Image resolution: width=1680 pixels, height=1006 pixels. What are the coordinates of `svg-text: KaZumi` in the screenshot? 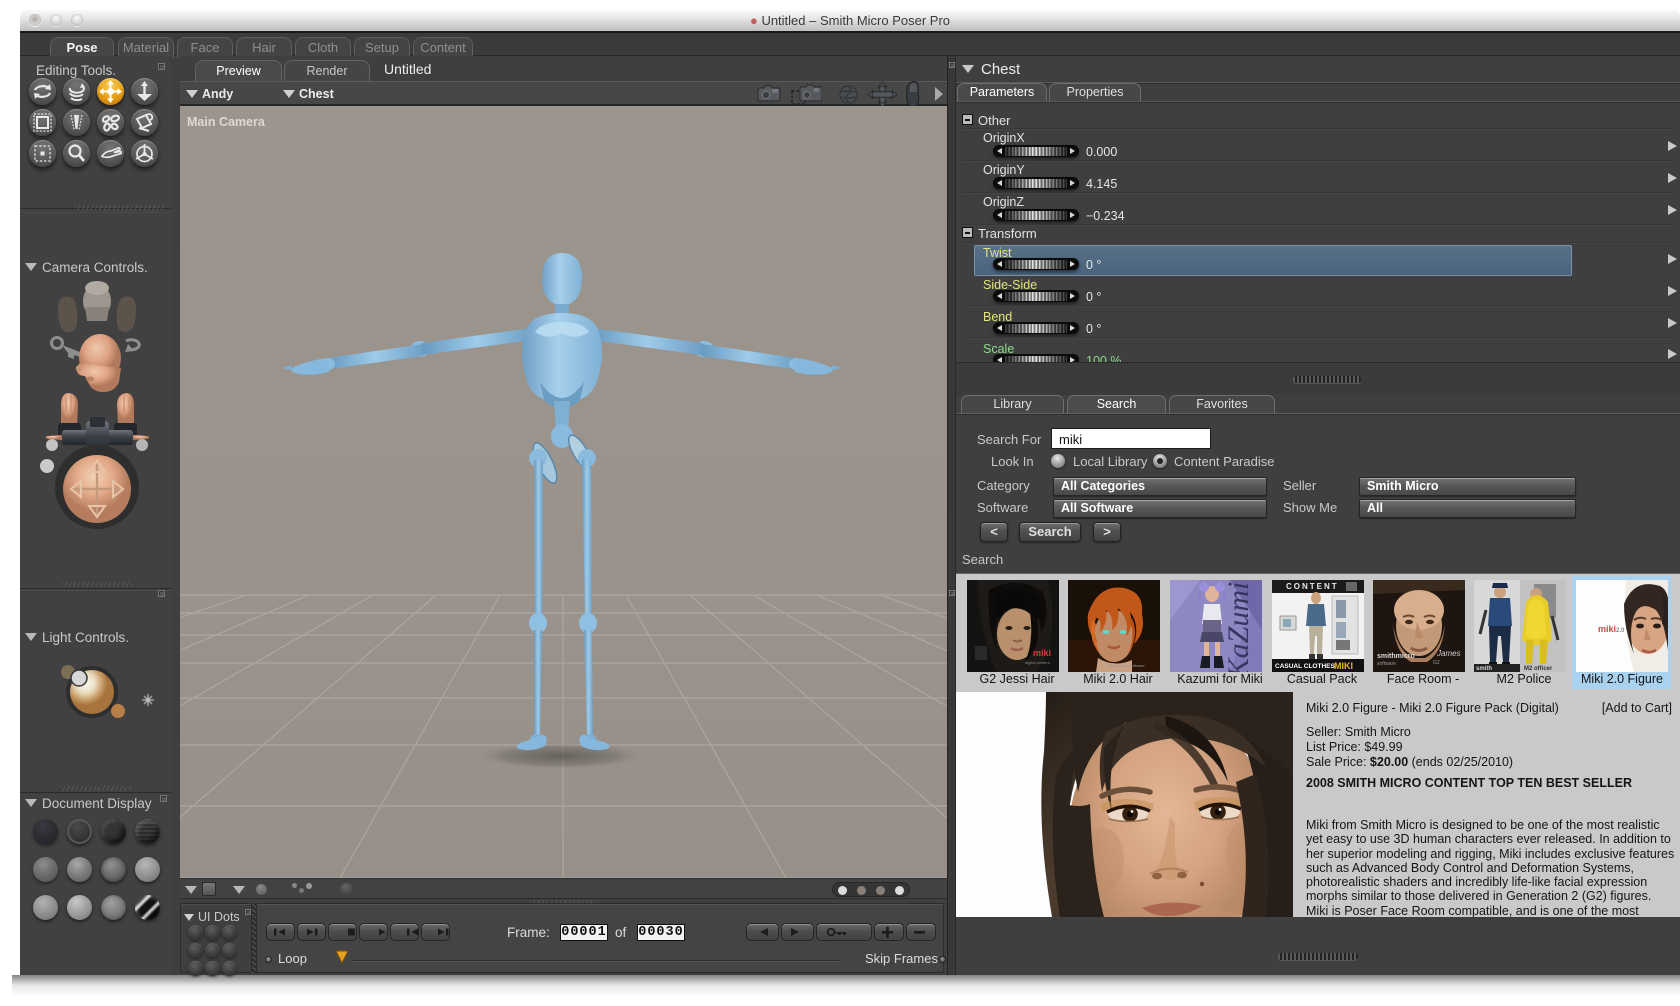 It's located at (1238, 627).